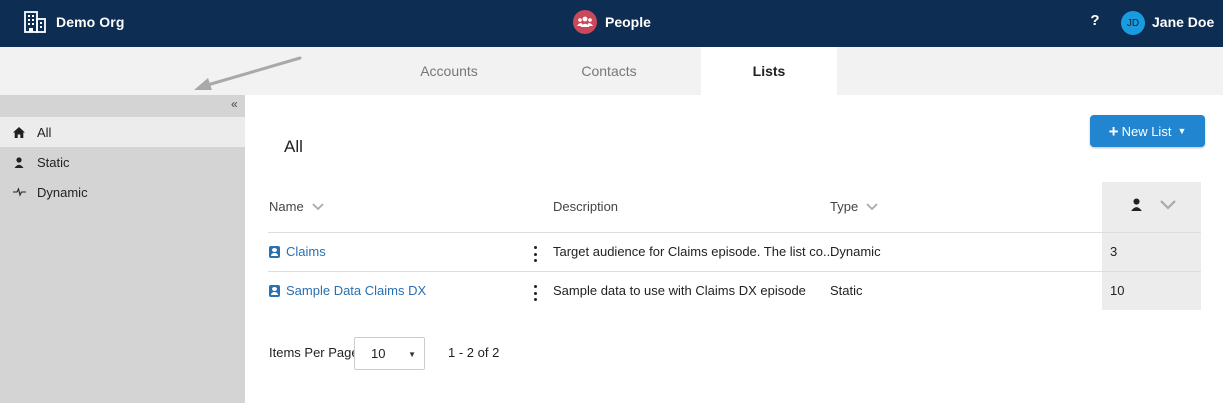 The width and height of the screenshot is (1223, 403). I want to click on app-name: People, so click(628, 22).